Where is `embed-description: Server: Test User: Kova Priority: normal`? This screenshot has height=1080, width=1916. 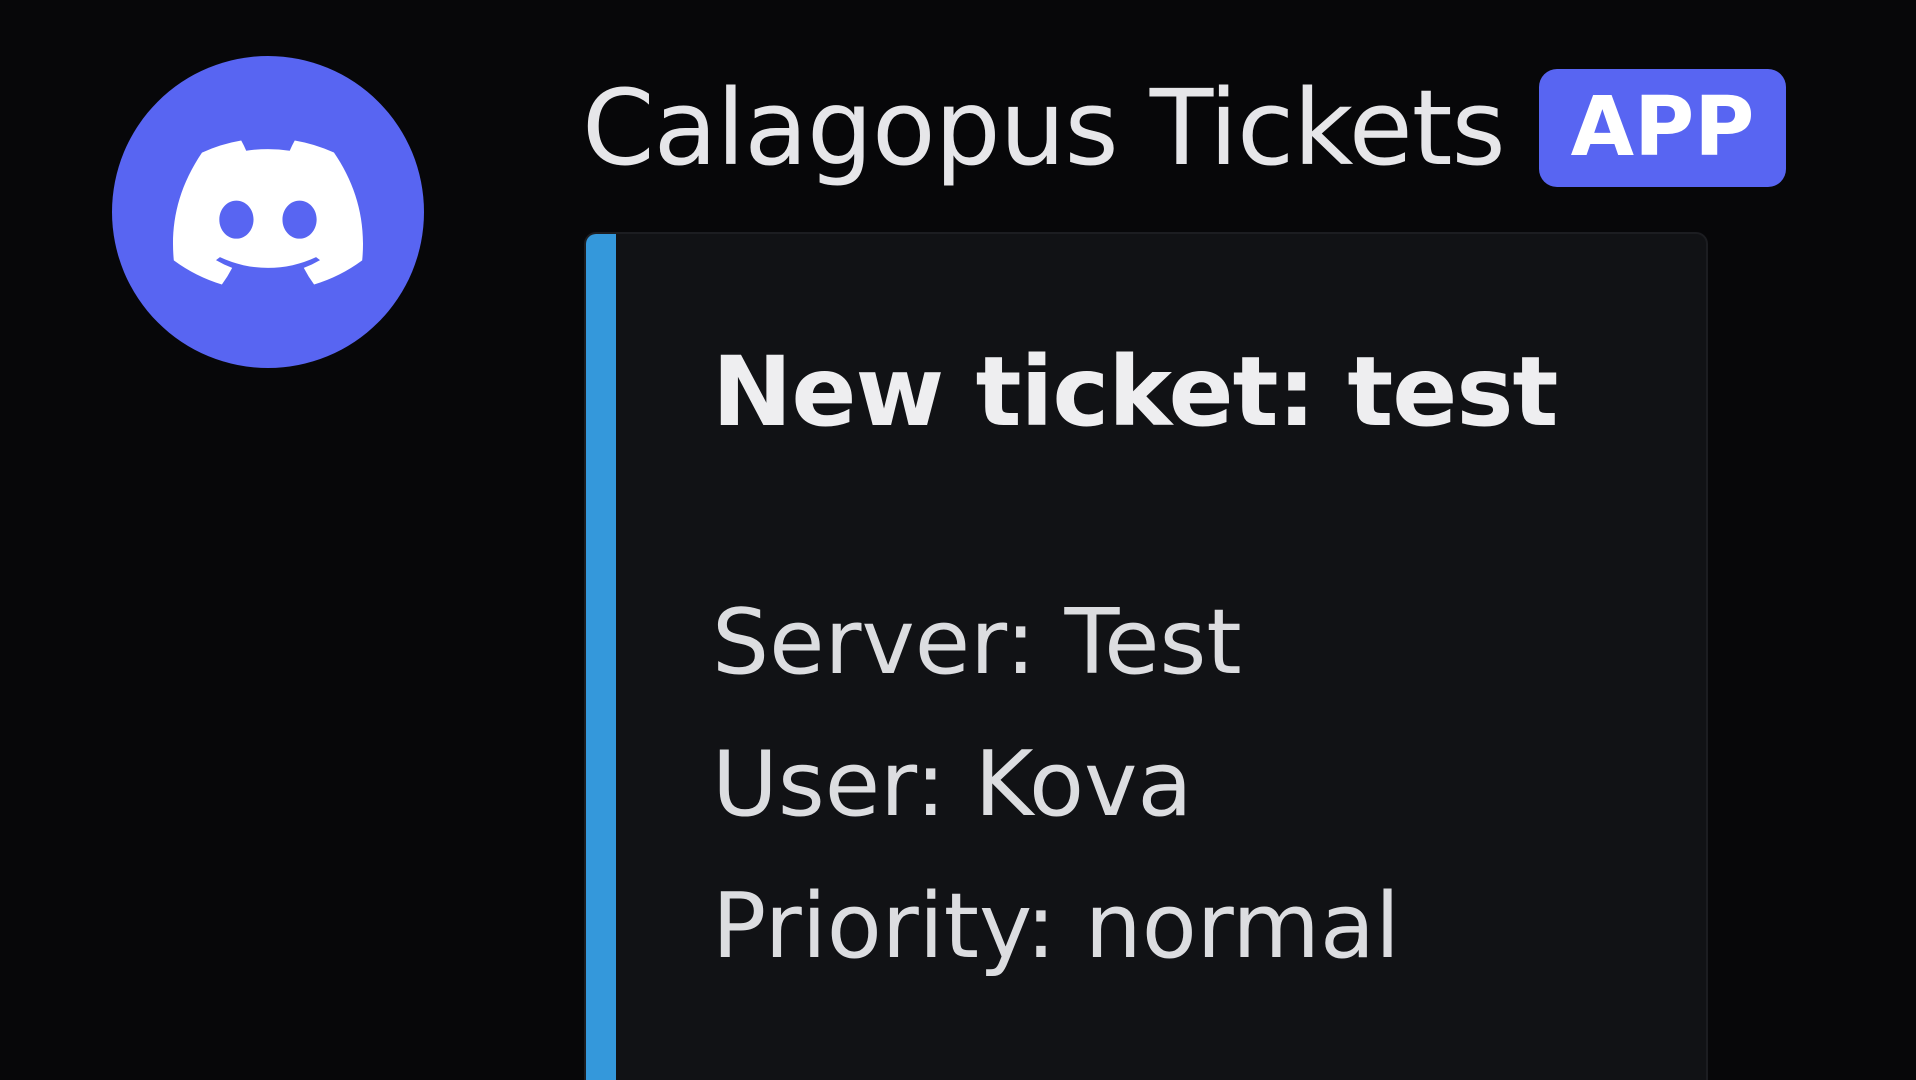 embed-description: Server: Test User: Kova Priority: normal is located at coordinates (1056, 785).